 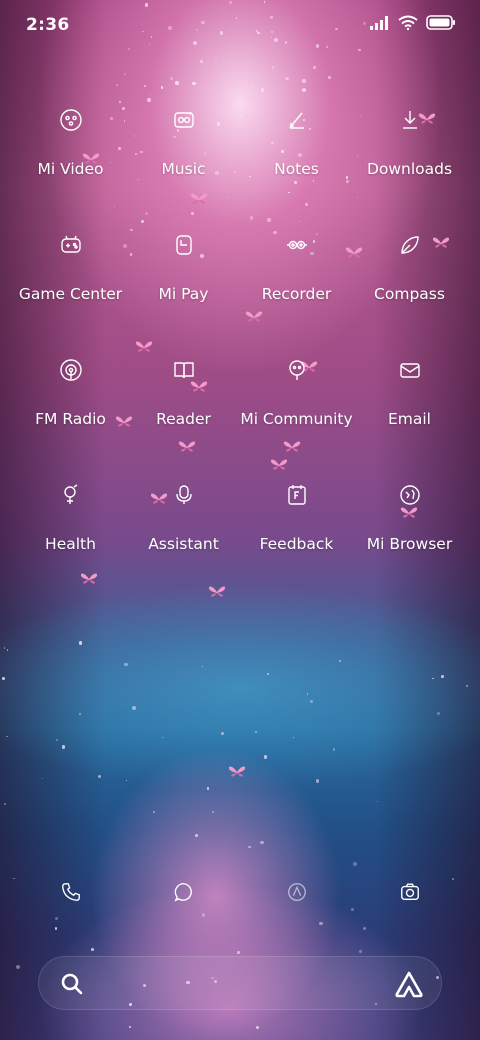 What do you see at coordinates (183, 294) in the screenshot?
I see `app-label: Mi Pay` at bounding box center [183, 294].